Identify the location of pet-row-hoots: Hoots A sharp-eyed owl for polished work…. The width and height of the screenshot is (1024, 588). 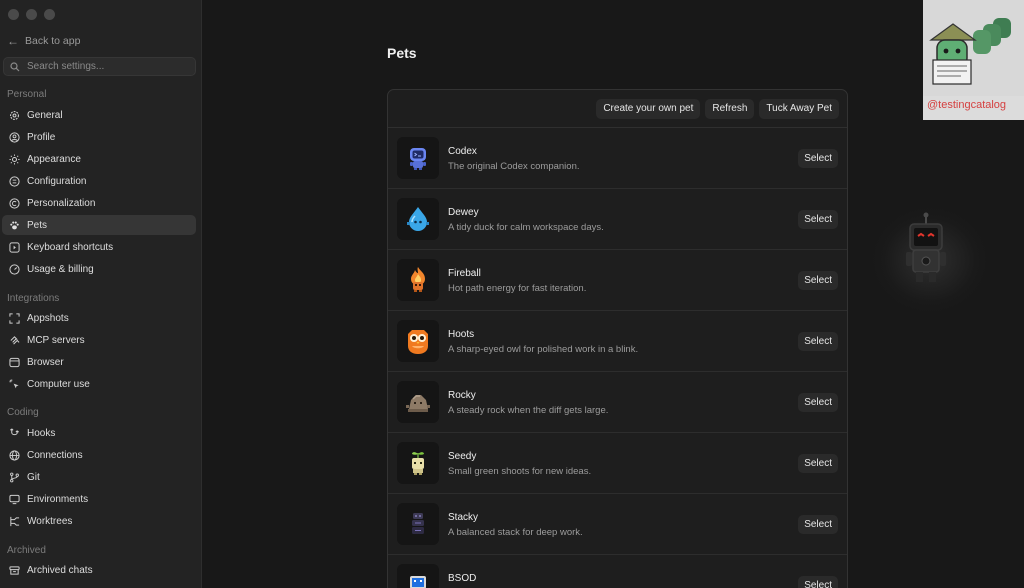
(617, 341).